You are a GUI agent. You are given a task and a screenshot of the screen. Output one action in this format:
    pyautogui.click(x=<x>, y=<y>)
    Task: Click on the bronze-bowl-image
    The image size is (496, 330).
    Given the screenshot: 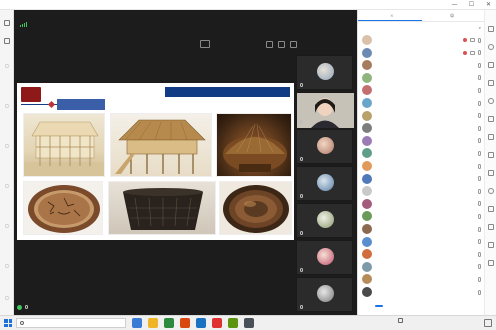 What is the action you would take?
    pyautogui.click(x=256, y=209)
    